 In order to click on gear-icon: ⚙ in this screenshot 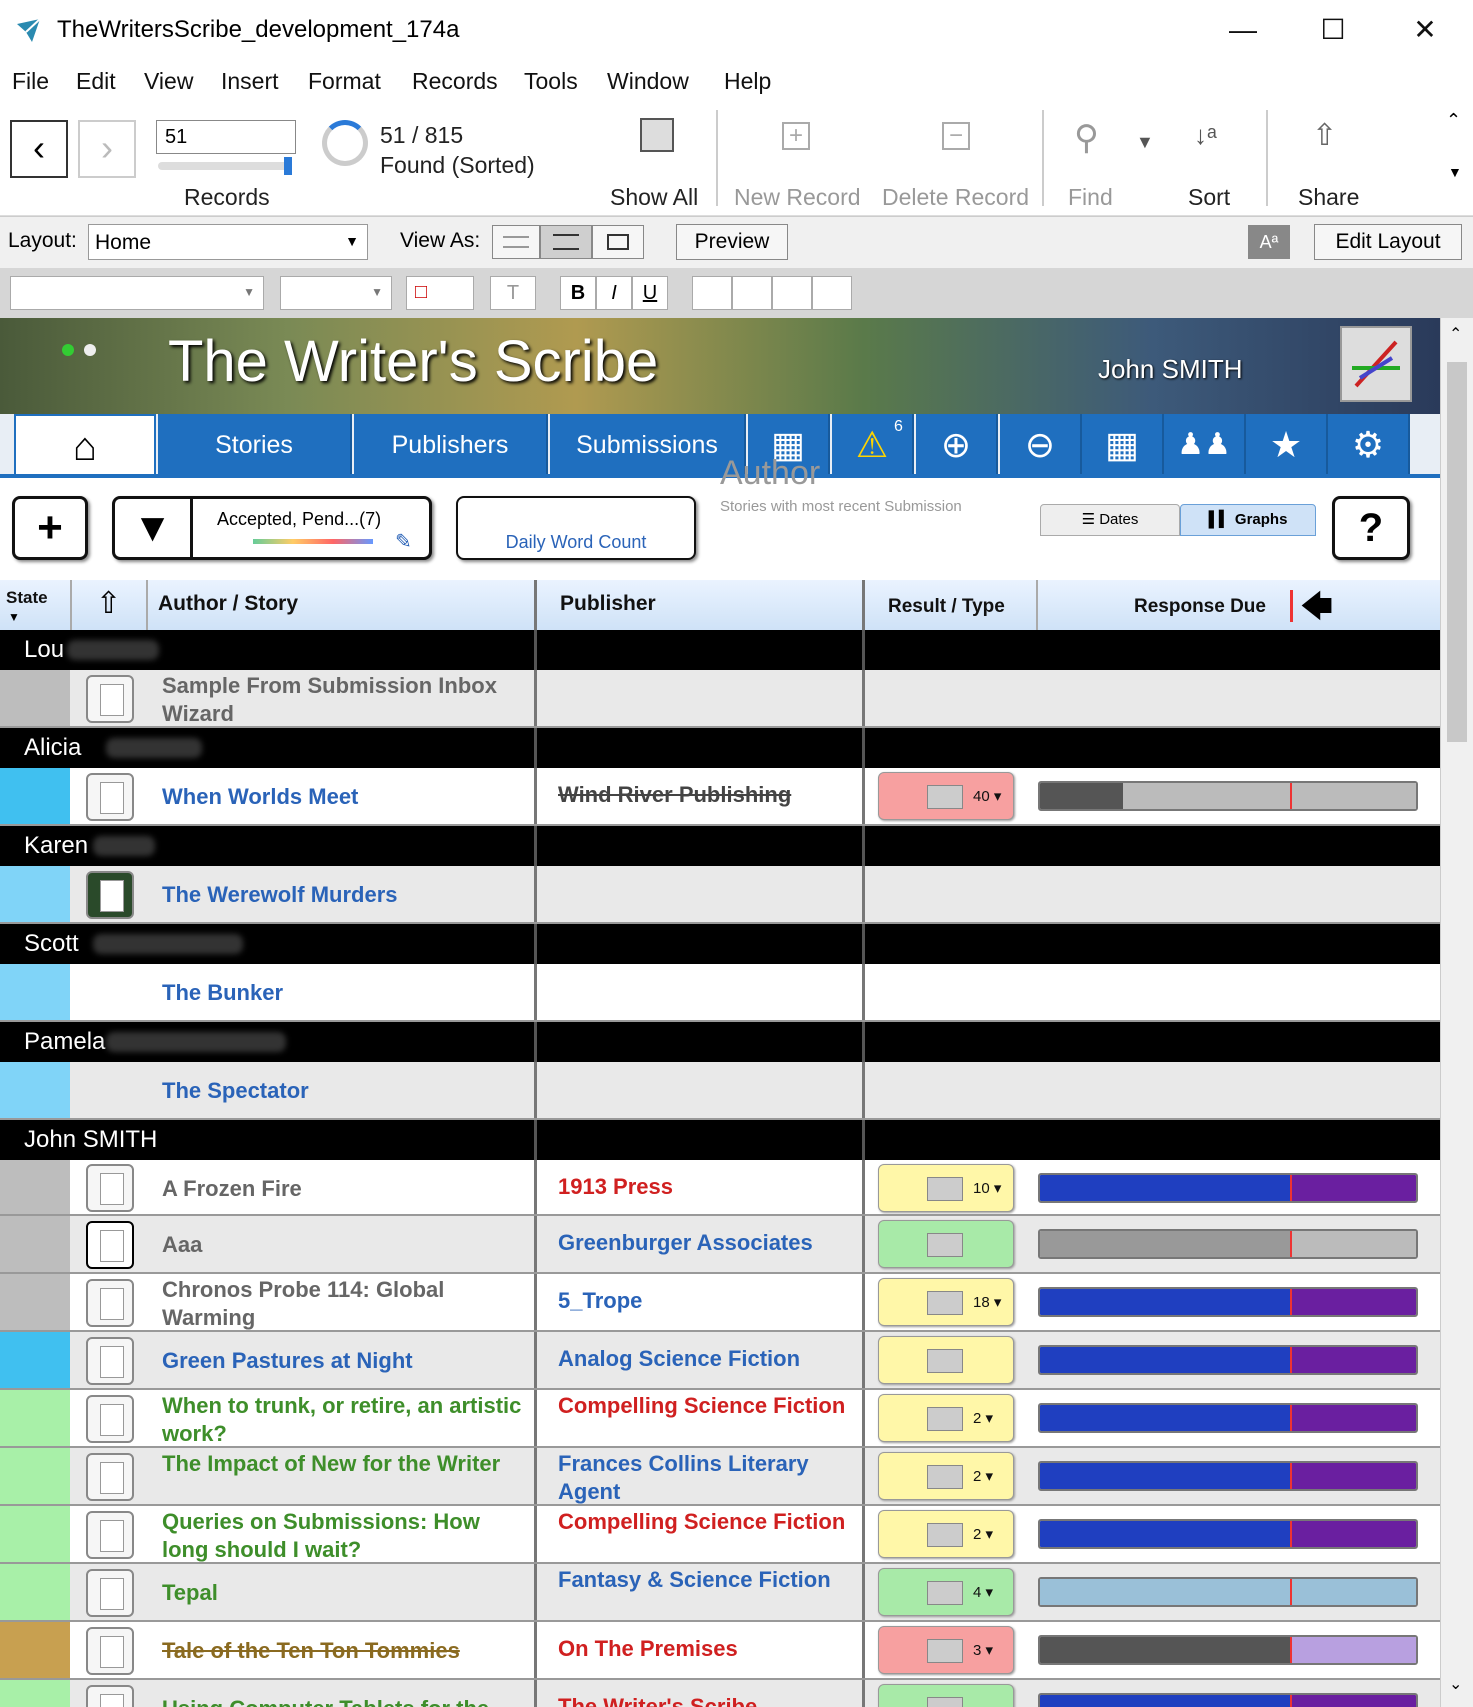, I will do `click(1369, 445)`.